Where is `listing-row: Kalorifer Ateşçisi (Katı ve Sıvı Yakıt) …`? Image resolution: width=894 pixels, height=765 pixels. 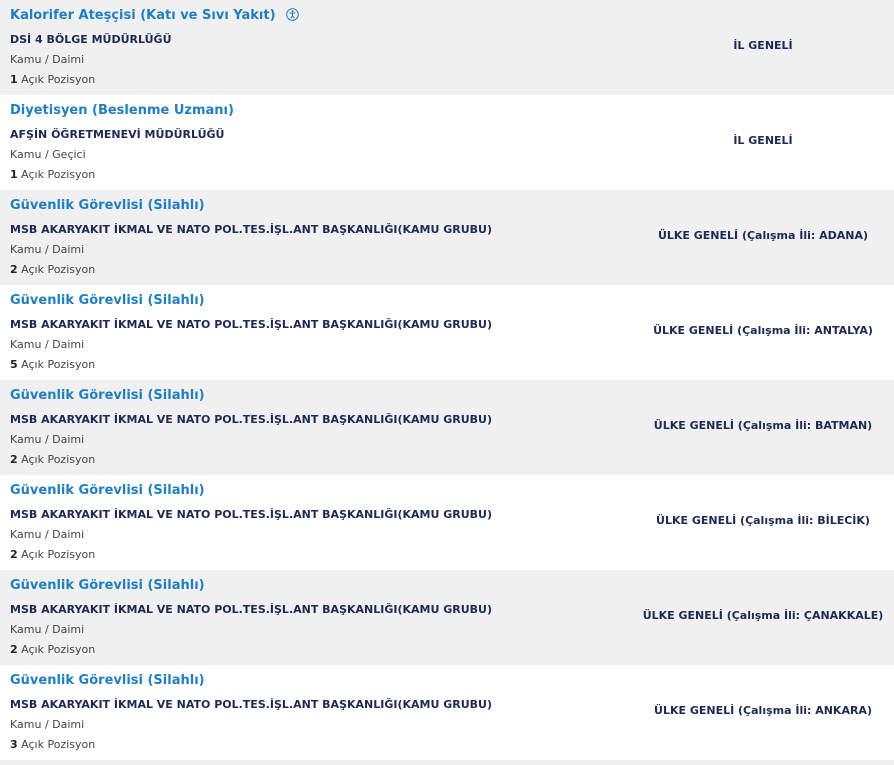 listing-row: Kalorifer Ateşçisi (Katı ve Sıvı Yakıt) … is located at coordinates (447, 47).